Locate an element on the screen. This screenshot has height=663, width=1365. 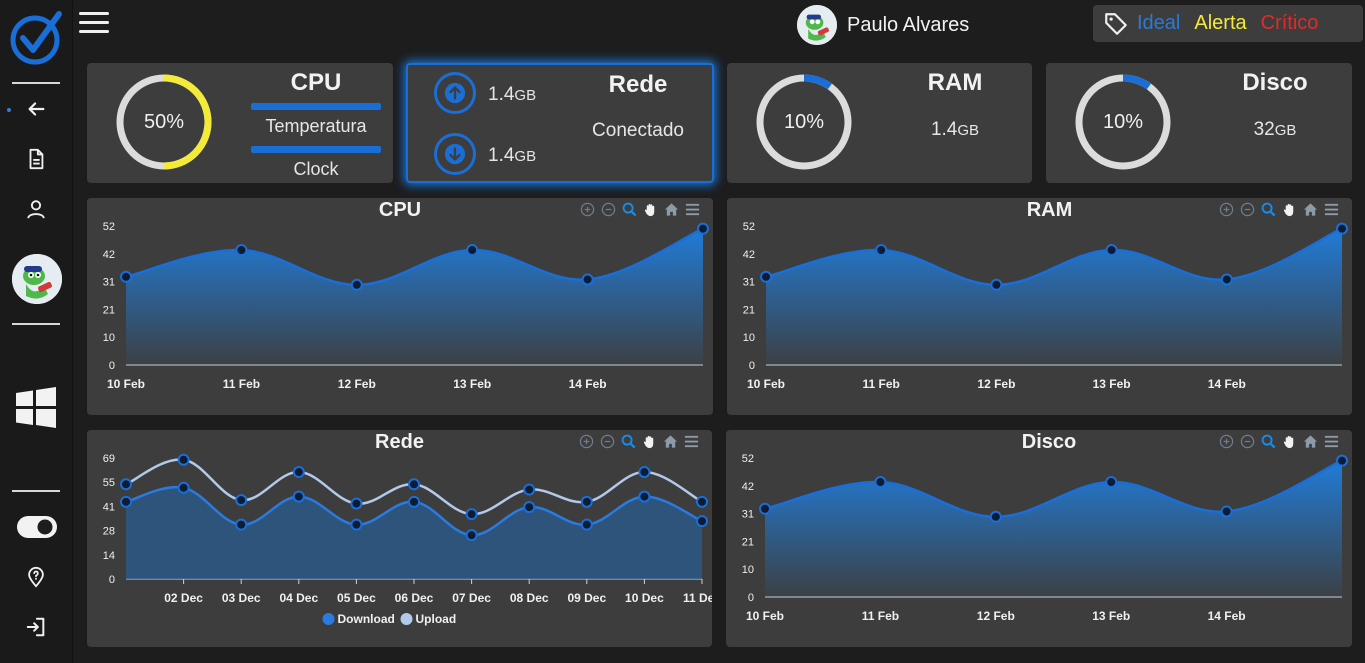
clock-label: Clock is located at coordinates (316, 169).